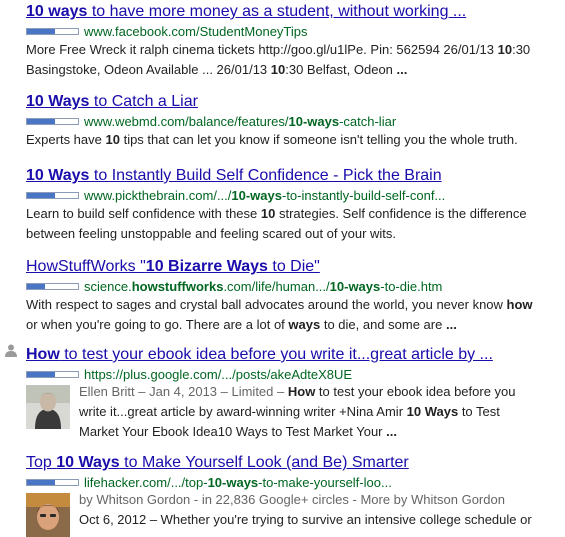 The height and width of the screenshot is (537, 565). What do you see at coordinates (11, 350) in the screenshot?
I see `person-icon` at bounding box center [11, 350].